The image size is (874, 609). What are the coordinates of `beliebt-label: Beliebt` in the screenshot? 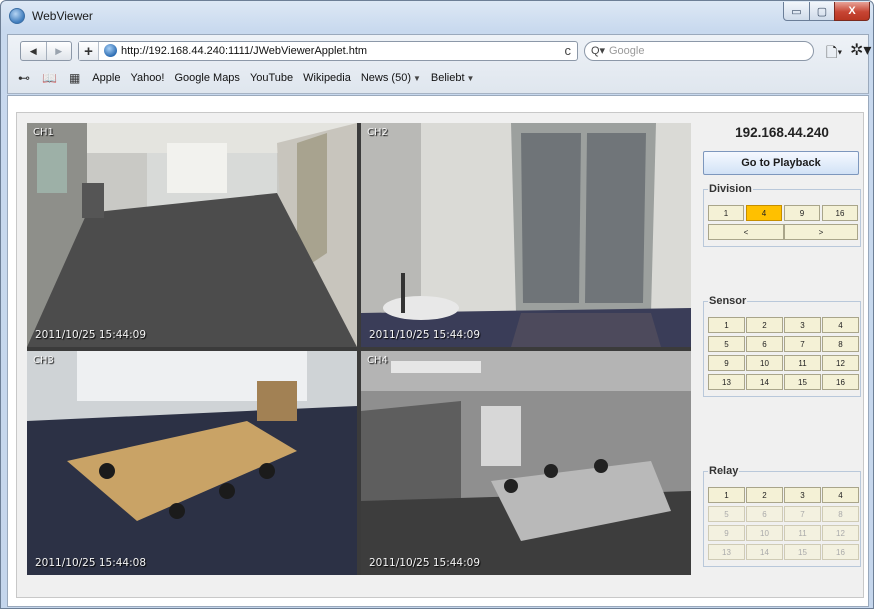 It's located at (447, 78).